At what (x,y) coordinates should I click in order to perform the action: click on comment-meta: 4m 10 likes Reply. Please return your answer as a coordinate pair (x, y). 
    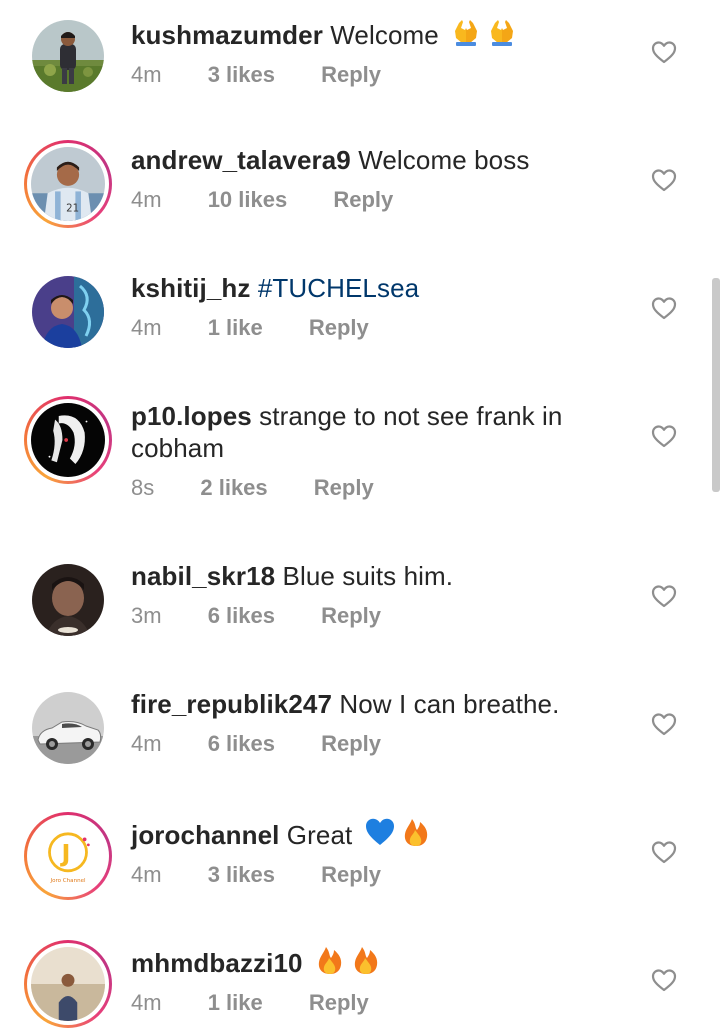
    Looking at the image, I should click on (371, 200).